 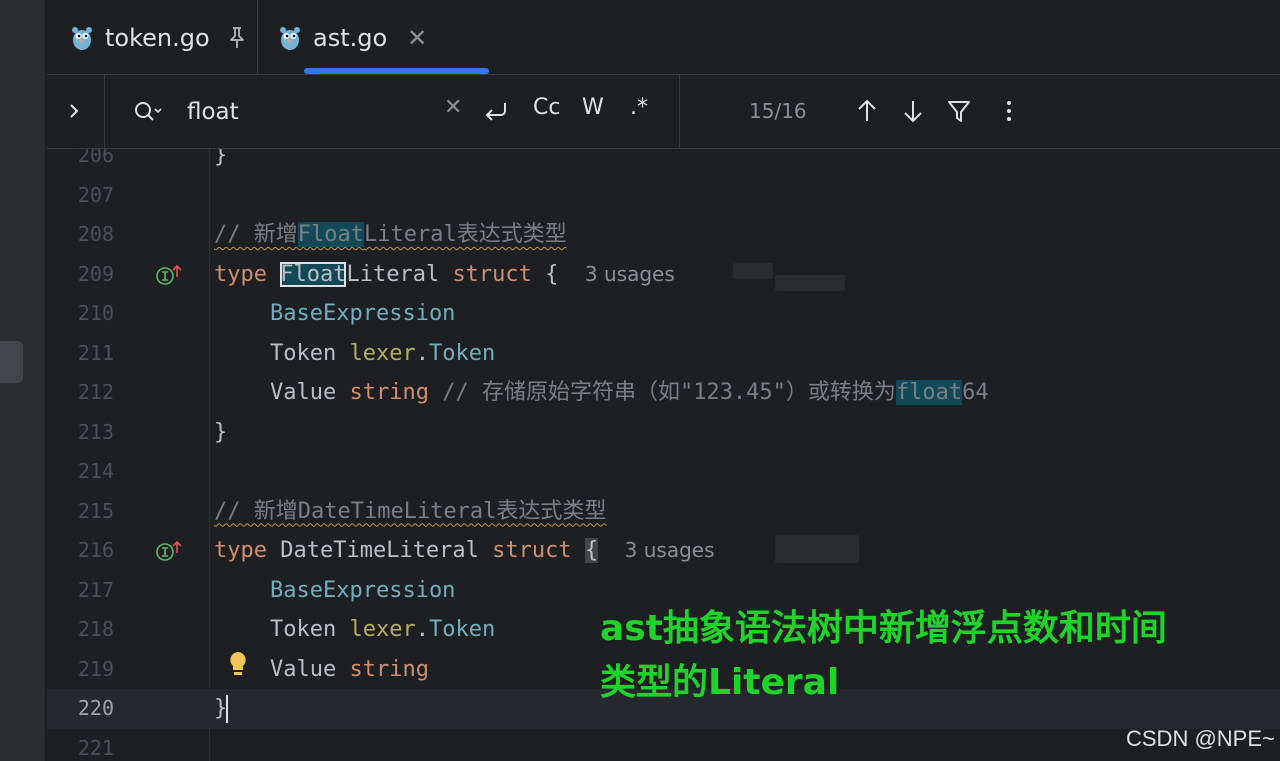 What do you see at coordinates (913, 111) in the screenshot?
I see `arrow-down-icon` at bounding box center [913, 111].